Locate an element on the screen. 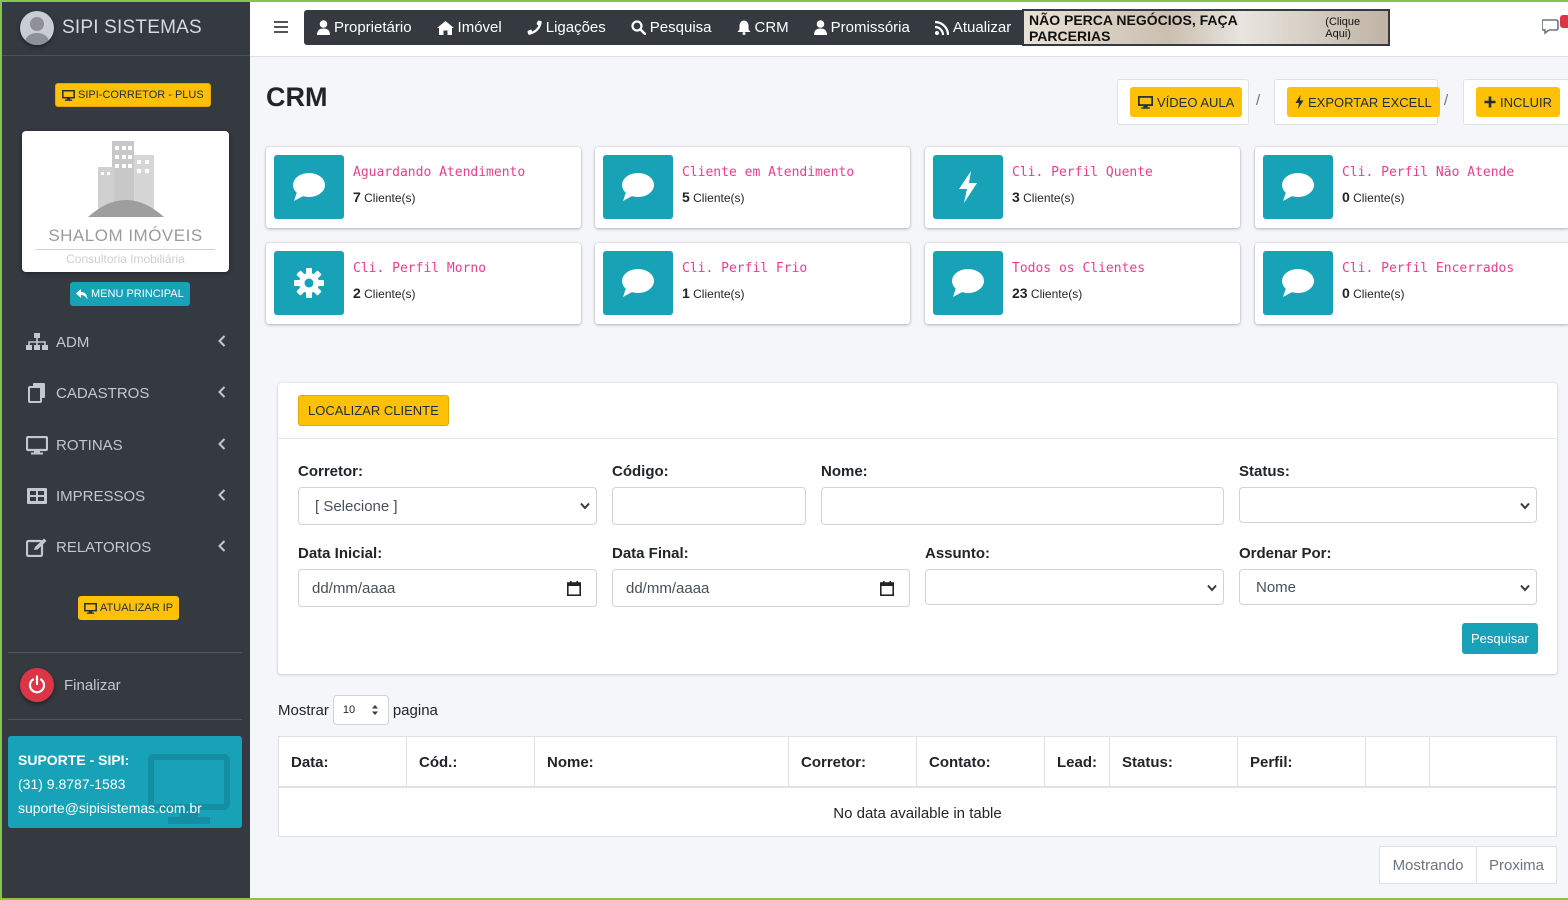  corretor-select: [ Selecione ] is located at coordinates (447, 506).